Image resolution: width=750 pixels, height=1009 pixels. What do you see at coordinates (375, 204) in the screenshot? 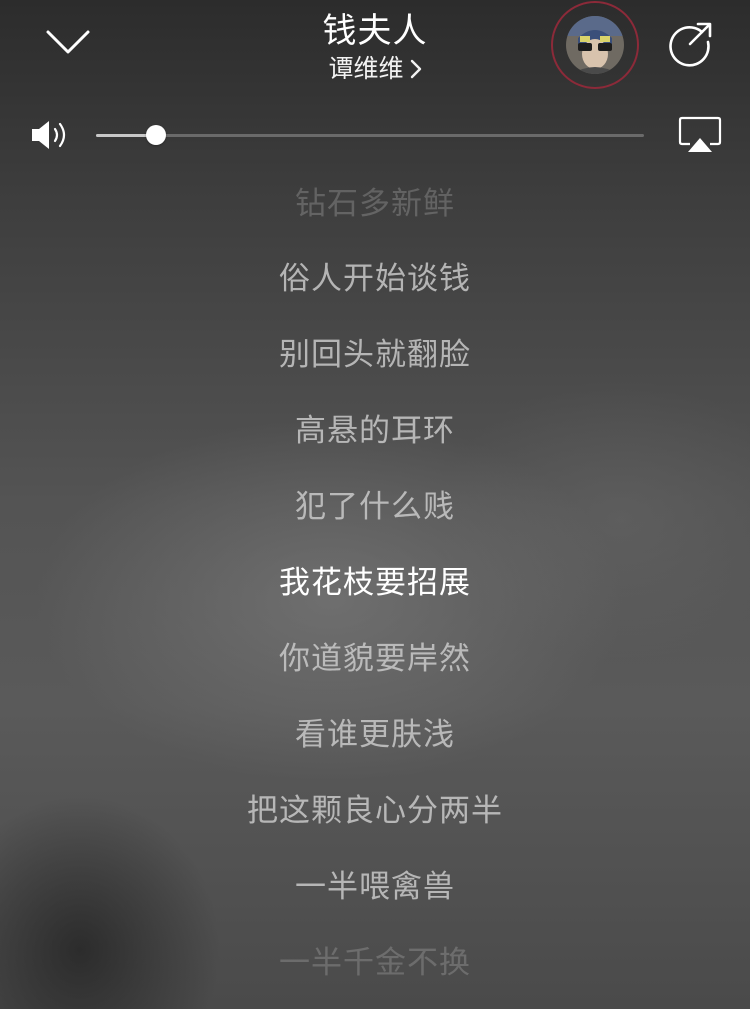
I see `lyric-line: 钻石多新鲜` at bounding box center [375, 204].